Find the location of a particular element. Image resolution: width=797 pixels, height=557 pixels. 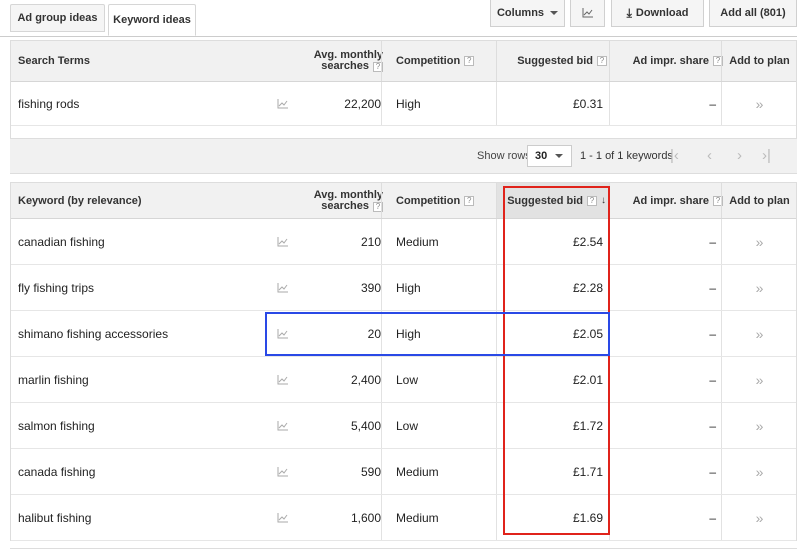

rows-per-page-select: 30 is located at coordinates (549, 156).